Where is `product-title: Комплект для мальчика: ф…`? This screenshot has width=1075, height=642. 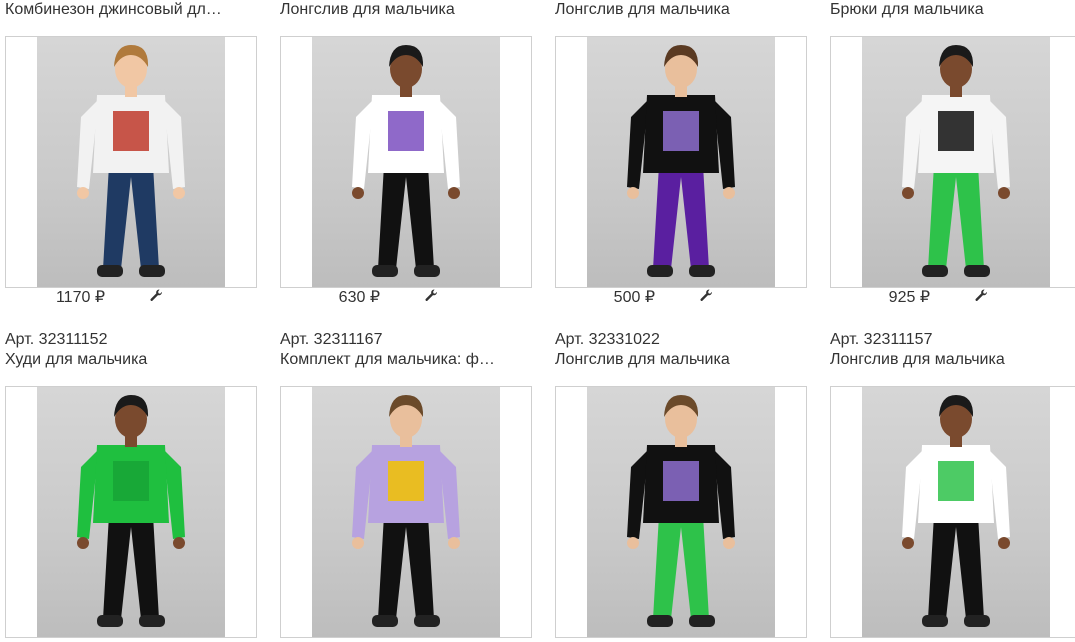
product-title: Комплект для мальчика: ф… is located at coordinates (406, 360).